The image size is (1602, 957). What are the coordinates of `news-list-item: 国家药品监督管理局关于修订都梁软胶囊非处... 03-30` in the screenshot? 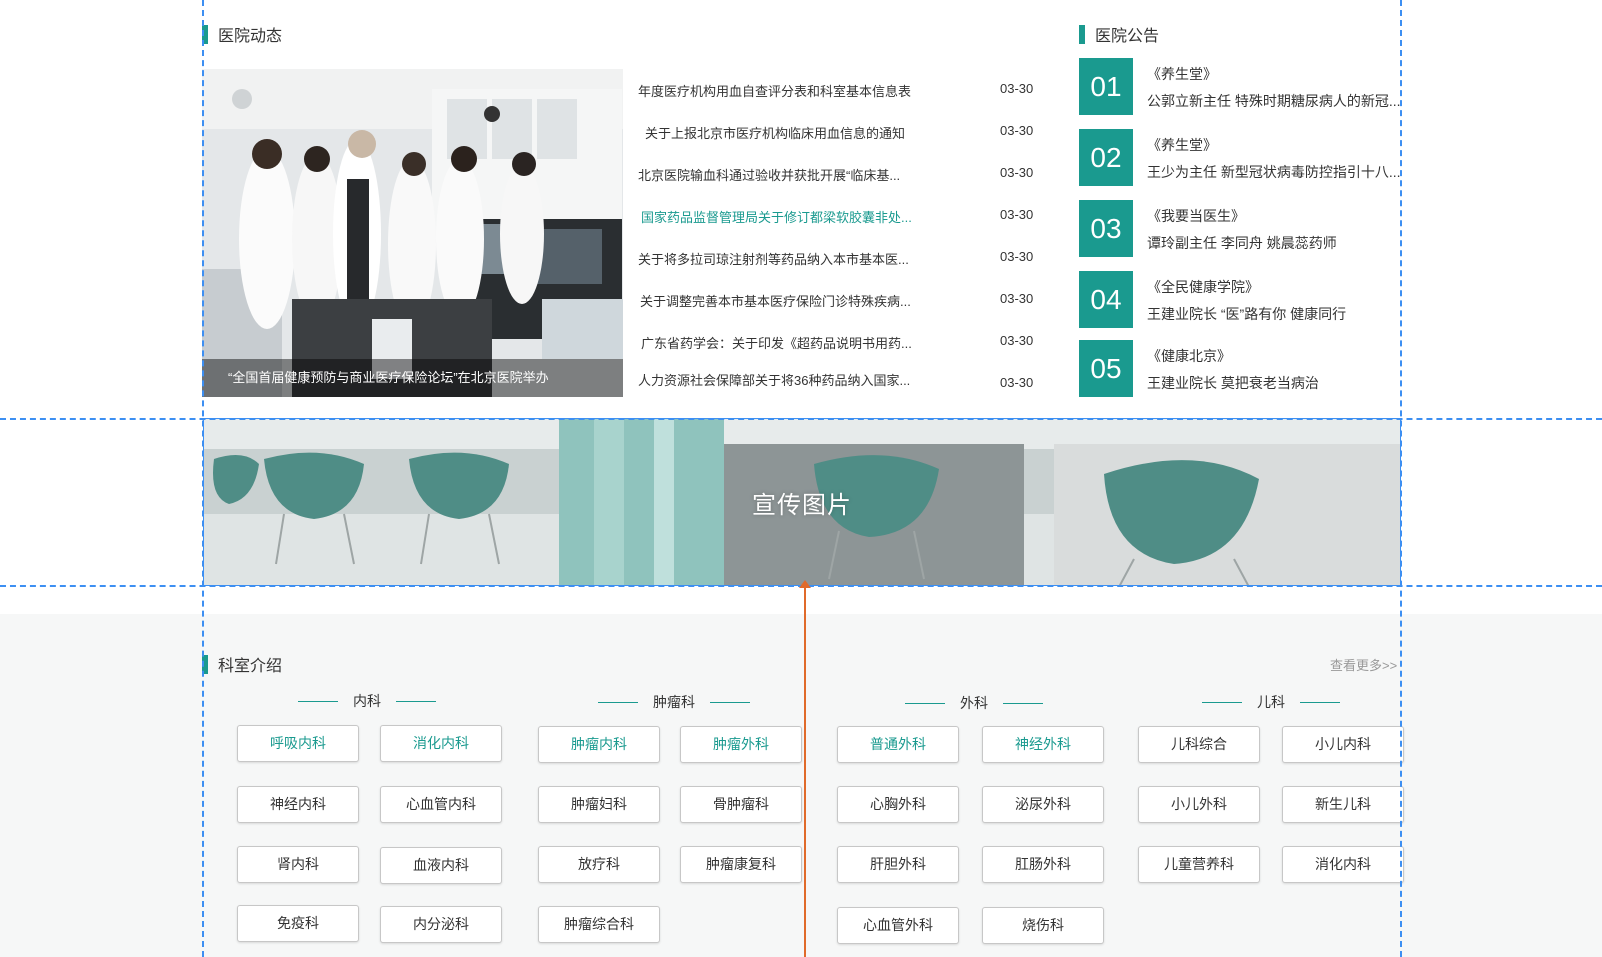 It's located at (841, 217).